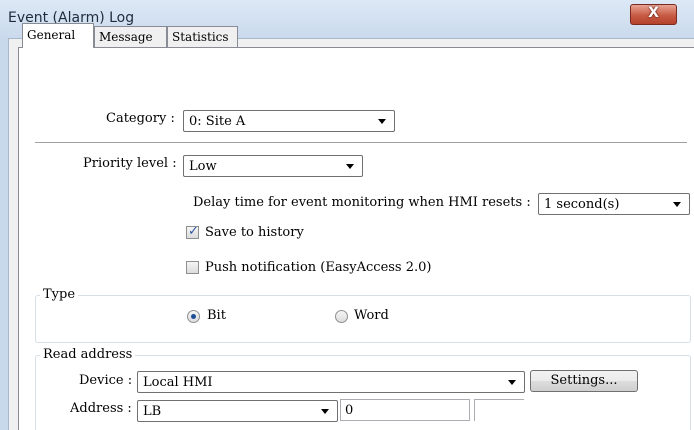  I want to click on close-icon: X, so click(653, 13).